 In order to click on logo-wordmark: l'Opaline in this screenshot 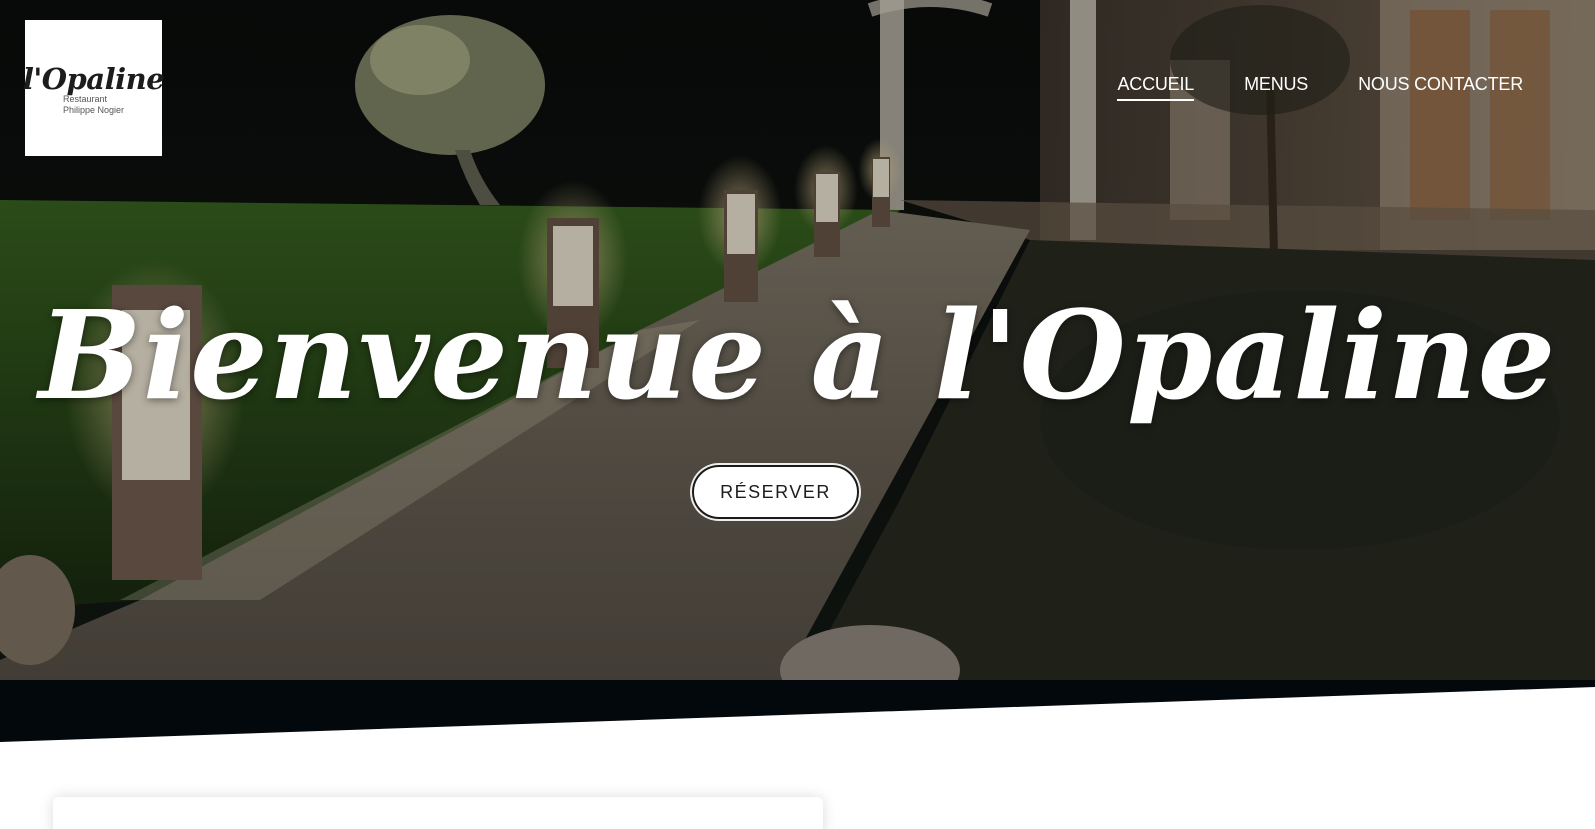, I will do `click(93, 79)`.